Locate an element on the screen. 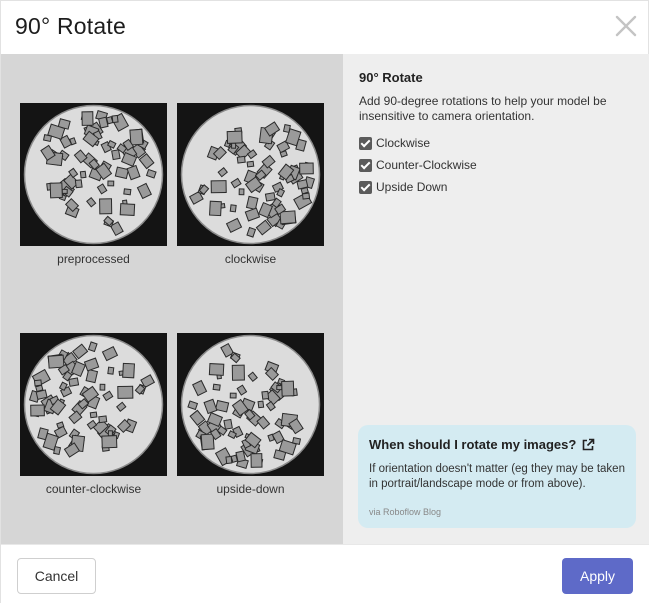 Image resolution: width=649 pixels, height=603 pixels. preview-preprocessed: preprocessed is located at coordinates (93, 184).